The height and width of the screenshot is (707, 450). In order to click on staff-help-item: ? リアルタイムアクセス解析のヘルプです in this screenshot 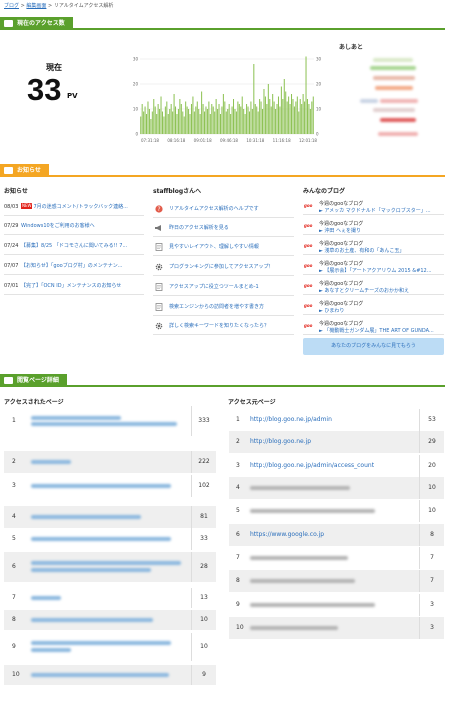, I will do `click(223, 209)`.